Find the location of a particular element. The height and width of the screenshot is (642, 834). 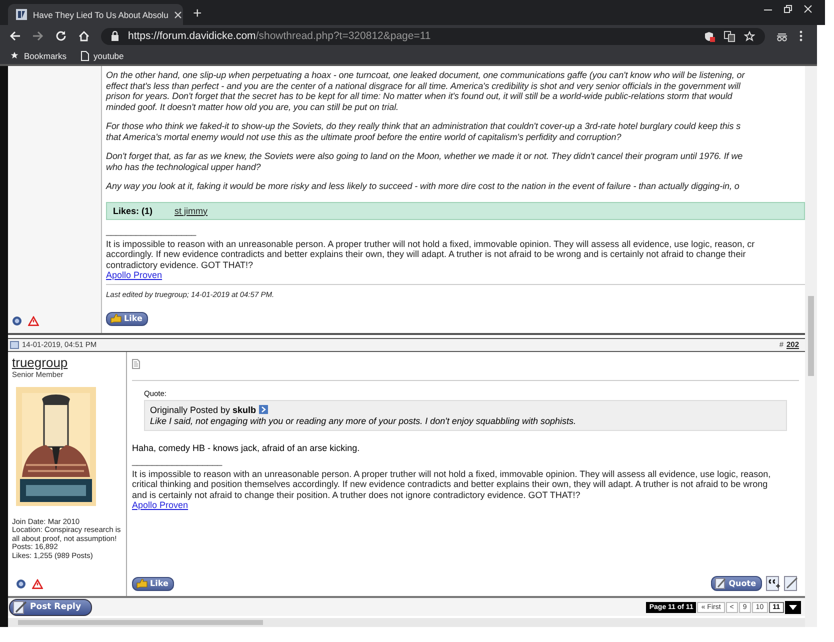

signature-text: It is impossible to reason with an unreasonable person. A proper truther will not hold a fixed, immovable opinion. They will assess all evidence, use logic, reason, critical thinking and position themselves accordingly. If new evidence contradicts and better explains their own, they will adapt. A truther is not afraid to be wrong and is certainly not afraid to change their position. A truther does not ignore contradictory evidence. GOT THAT!? is located at coordinates (452, 484).